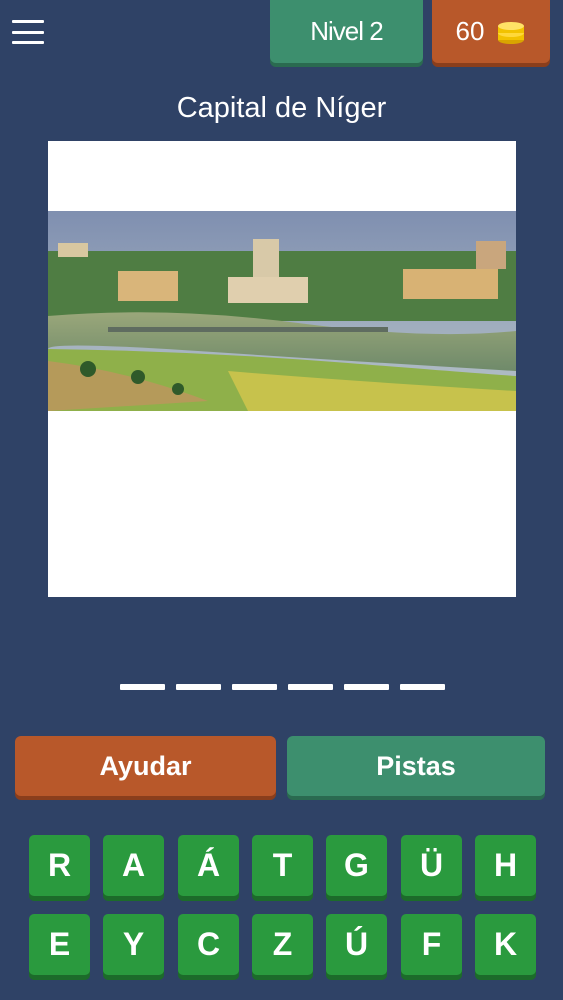  What do you see at coordinates (282, 944) in the screenshot?
I see `letter-key: Z` at bounding box center [282, 944].